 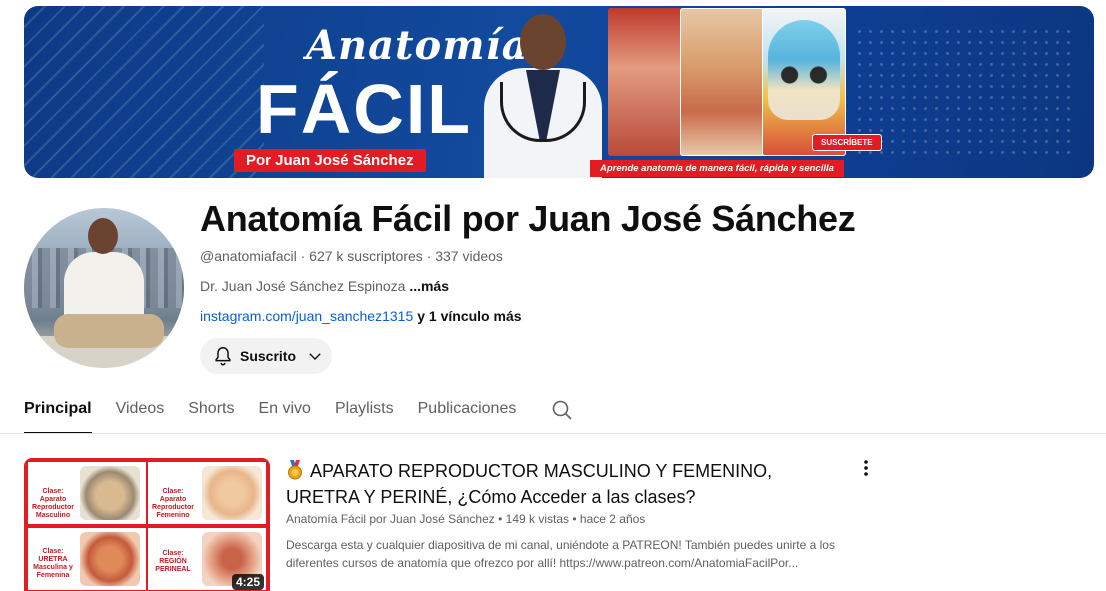 What do you see at coordinates (140, 413) in the screenshot?
I see `tab-videos: Videos` at bounding box center [140, 413].